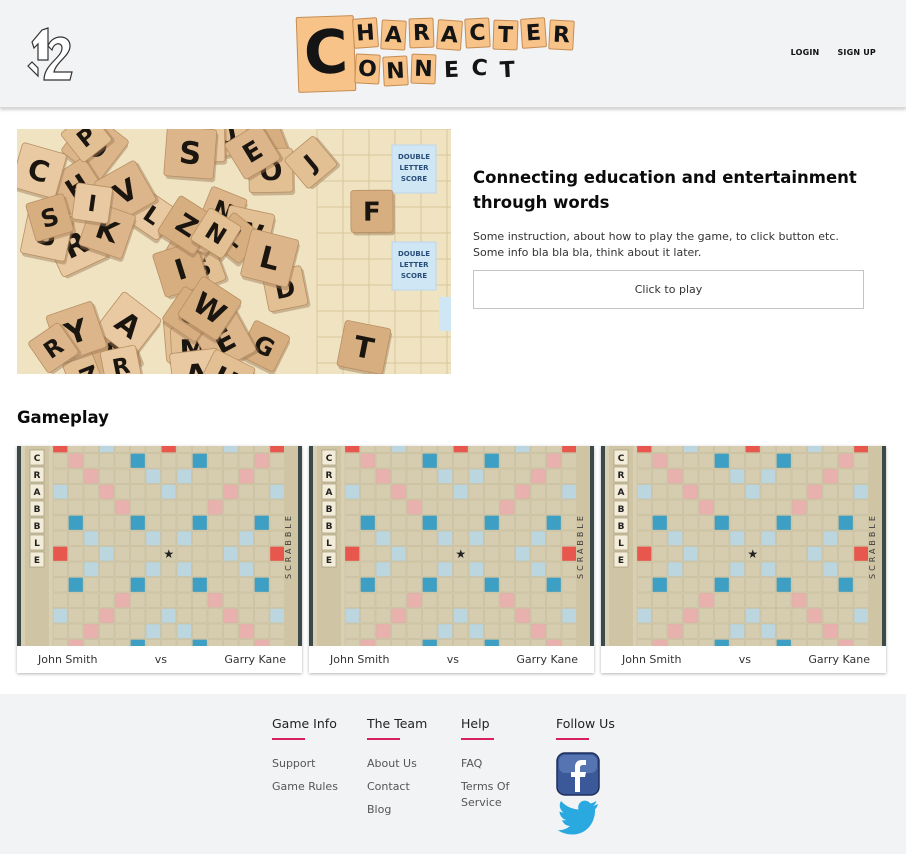 This screenshot has height=854, width=906. What do you see at coordinates (505, 35) in the screenshot?
I see `logo-tile: T` at bounding box center [505, 35].